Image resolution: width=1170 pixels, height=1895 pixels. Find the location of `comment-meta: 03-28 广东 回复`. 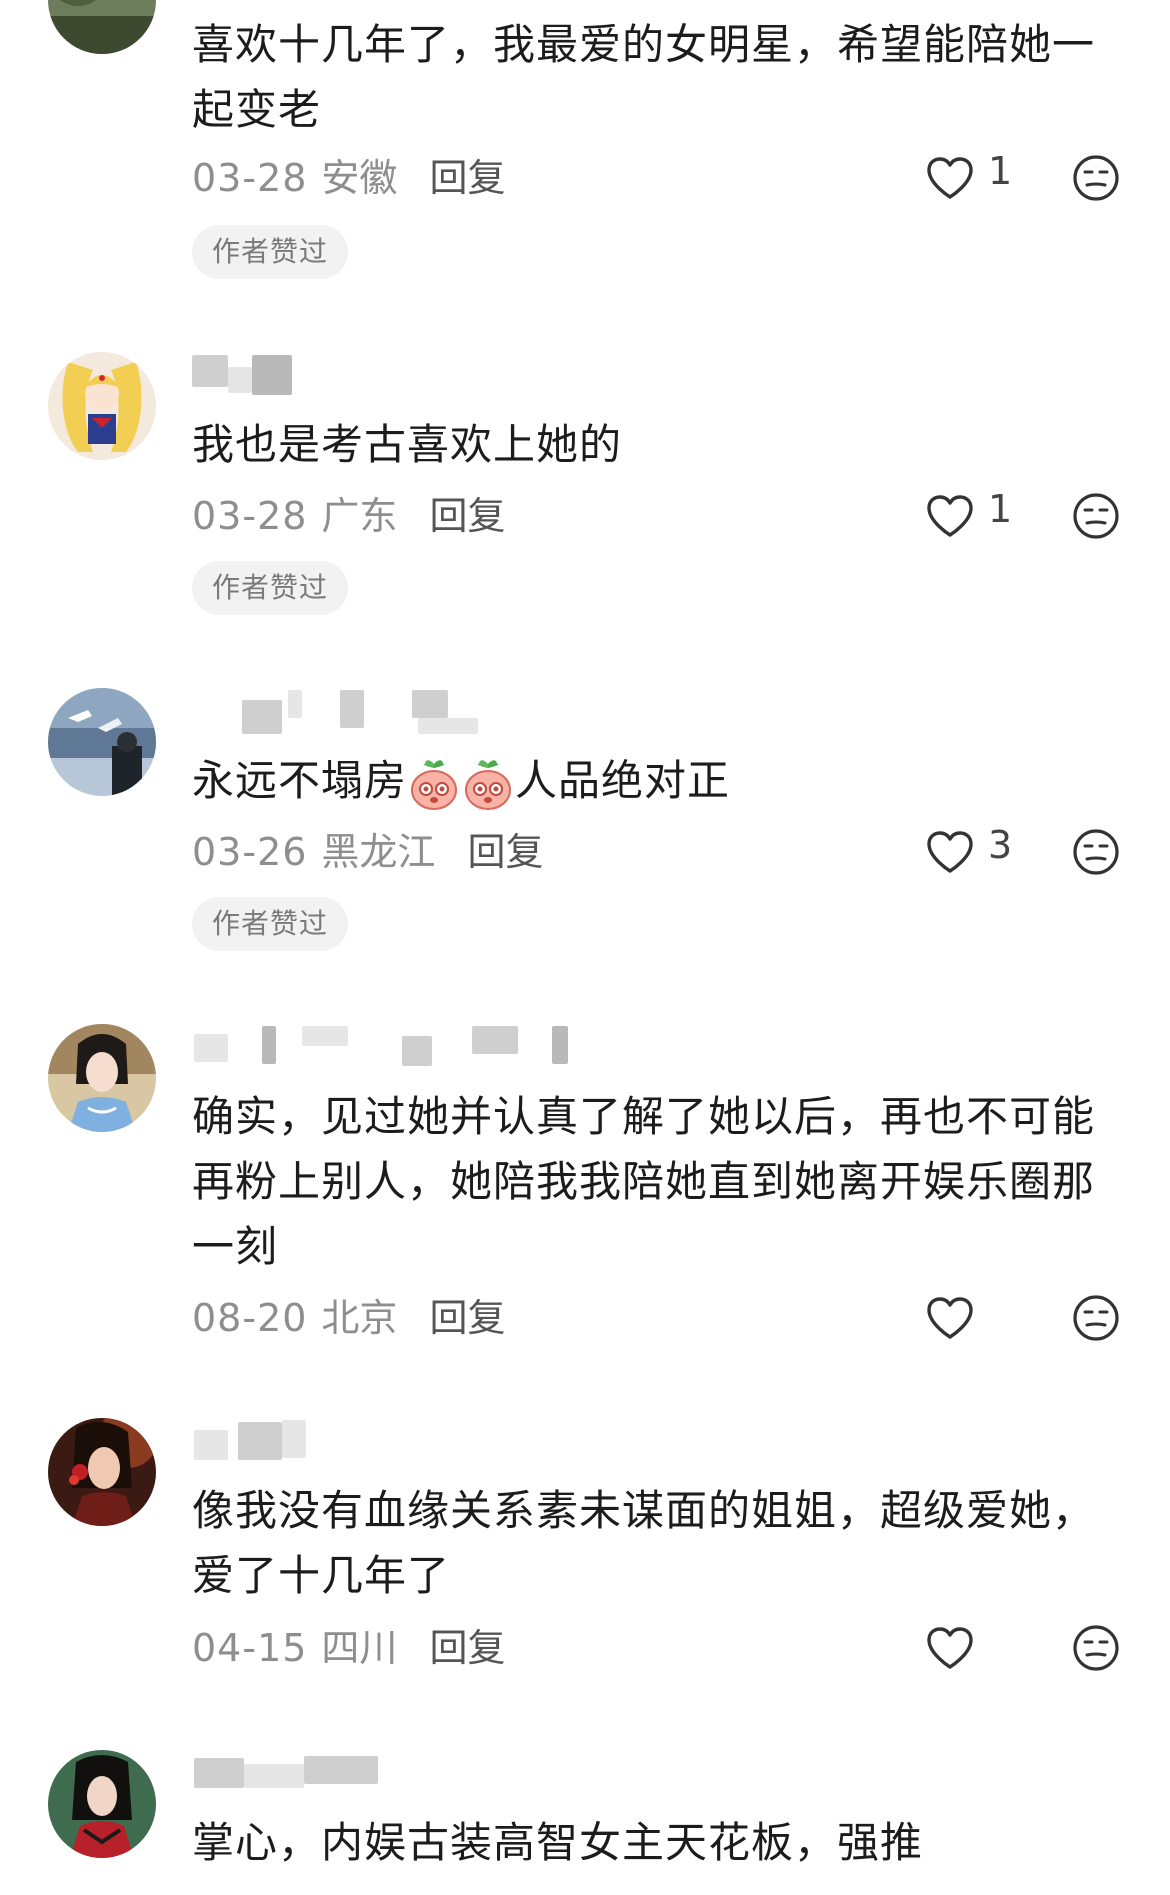

comment-meta: 03-28 广东 回复 is located at coordinates (348, 516).